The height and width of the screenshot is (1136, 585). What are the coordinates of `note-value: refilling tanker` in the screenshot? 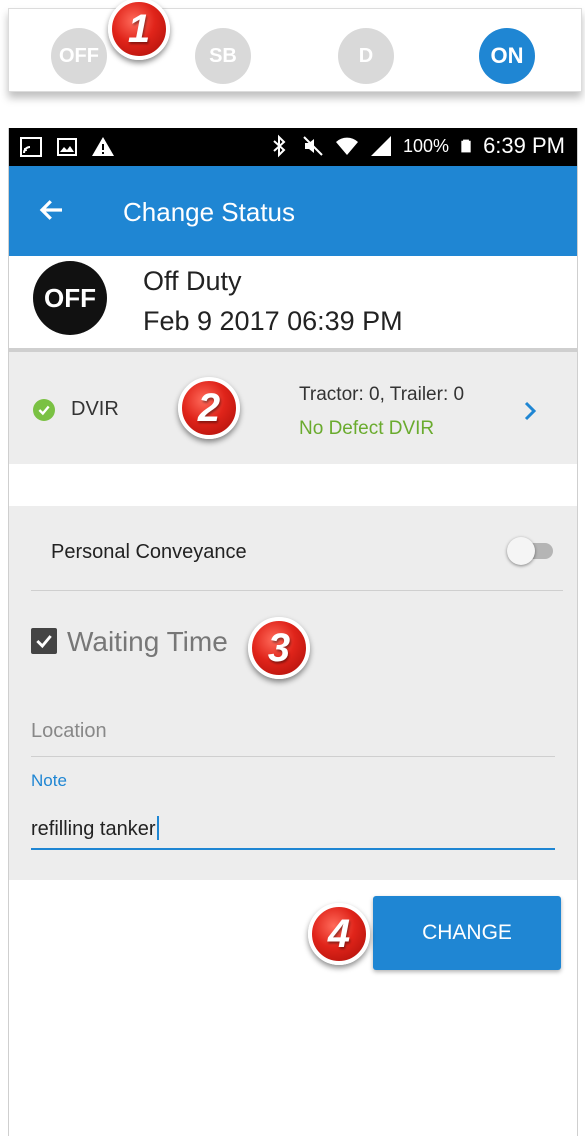 It's located at (93, 829).